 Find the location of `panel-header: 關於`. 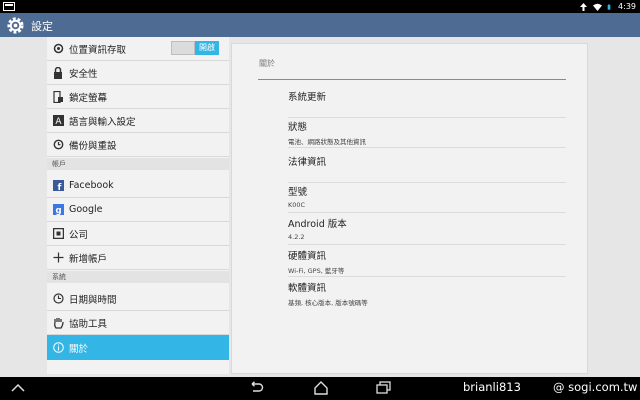

panel-header: 關於 is located at coordinates (267, 63).